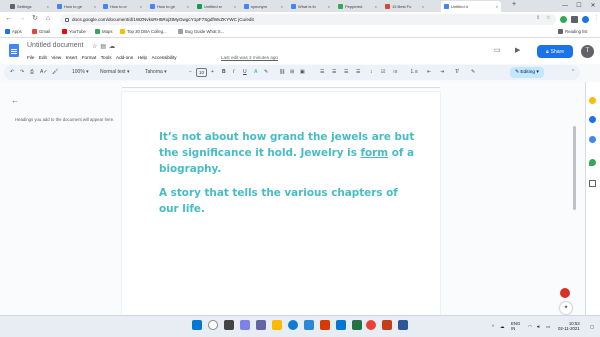 This screenshot has height=337, width=600. I want to click on wifi-icon: ◠, so click(530, 326).